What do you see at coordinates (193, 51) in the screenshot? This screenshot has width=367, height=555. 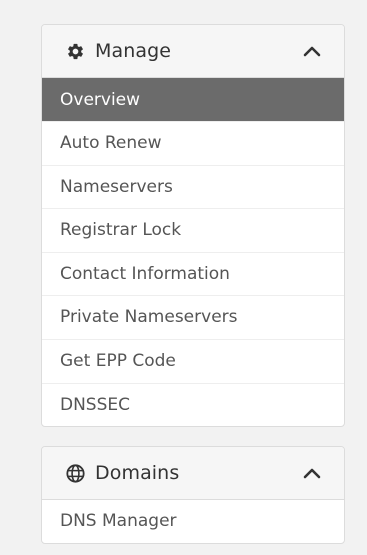 I see `manage-panel-header: Manage` at bounding box center [193, 51].